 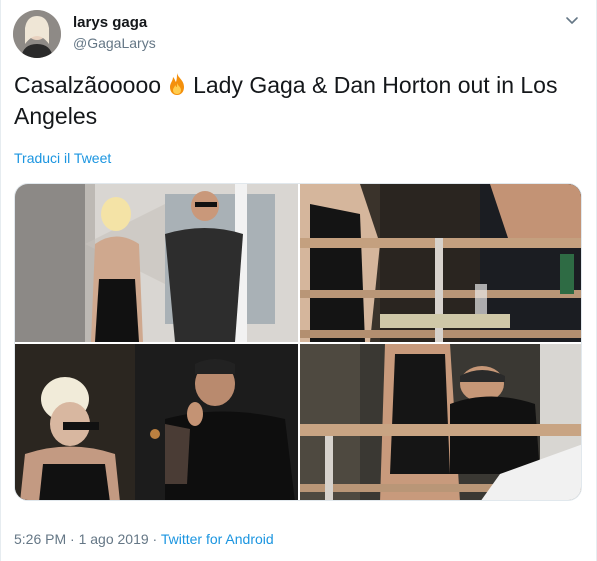 I want to click on chevron-down-icon, so click(x=572, y=20).